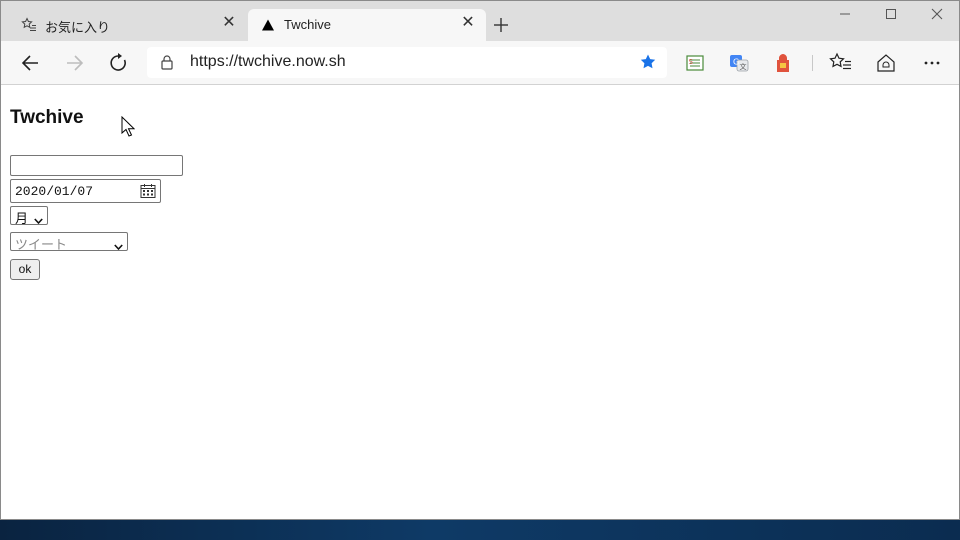 The height and width of the screenshot is (540, 960). Describe the element at coordinates (736, 62) in the screenshot. I see `svg-text: G` at that location.